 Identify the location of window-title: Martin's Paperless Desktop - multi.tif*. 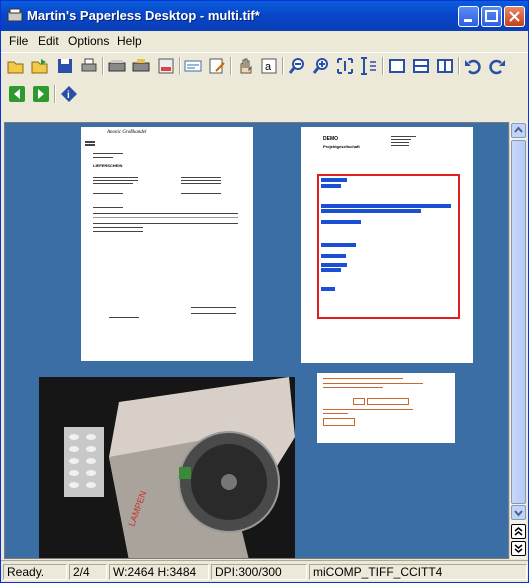
(143, 15).